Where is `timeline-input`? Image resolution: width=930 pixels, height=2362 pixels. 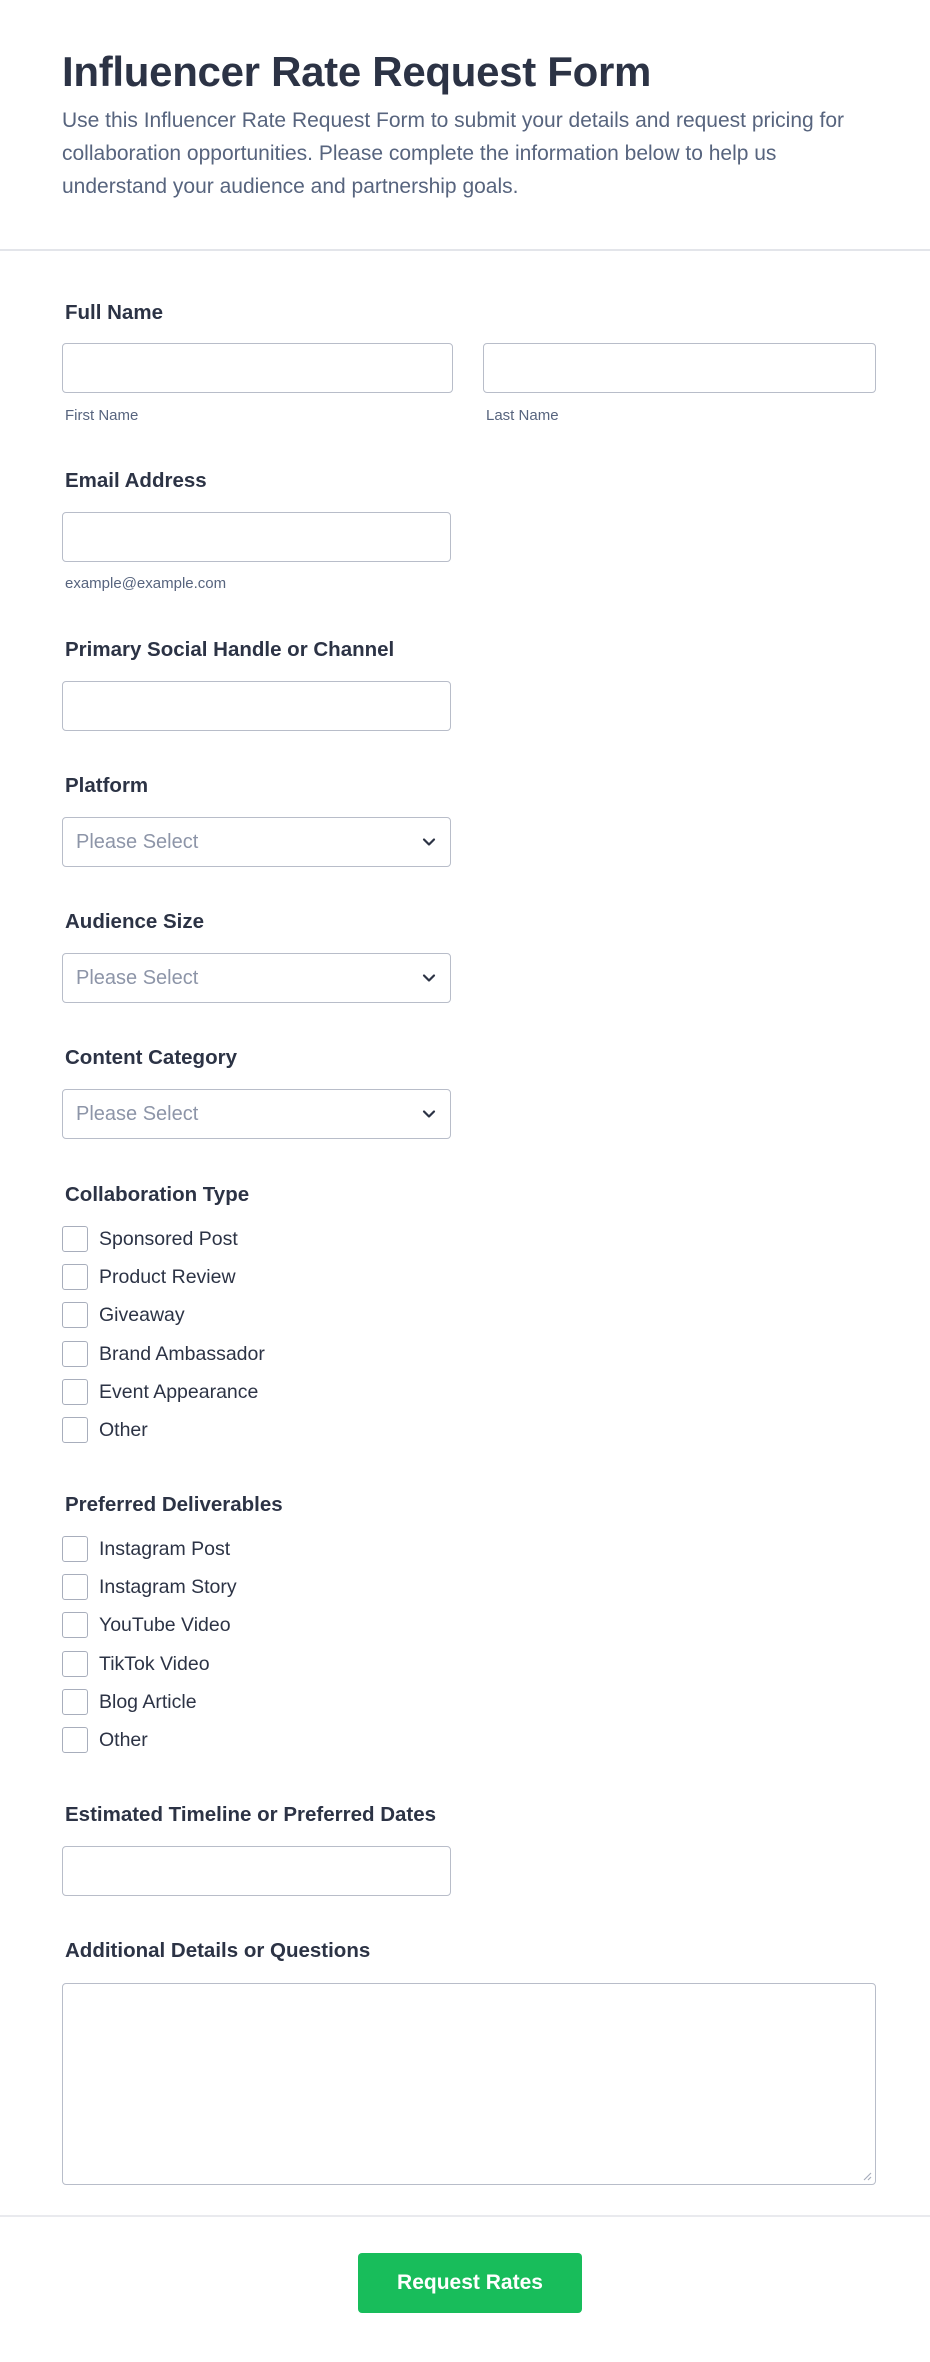 timeline-input is located at coordinates (256, 1871).